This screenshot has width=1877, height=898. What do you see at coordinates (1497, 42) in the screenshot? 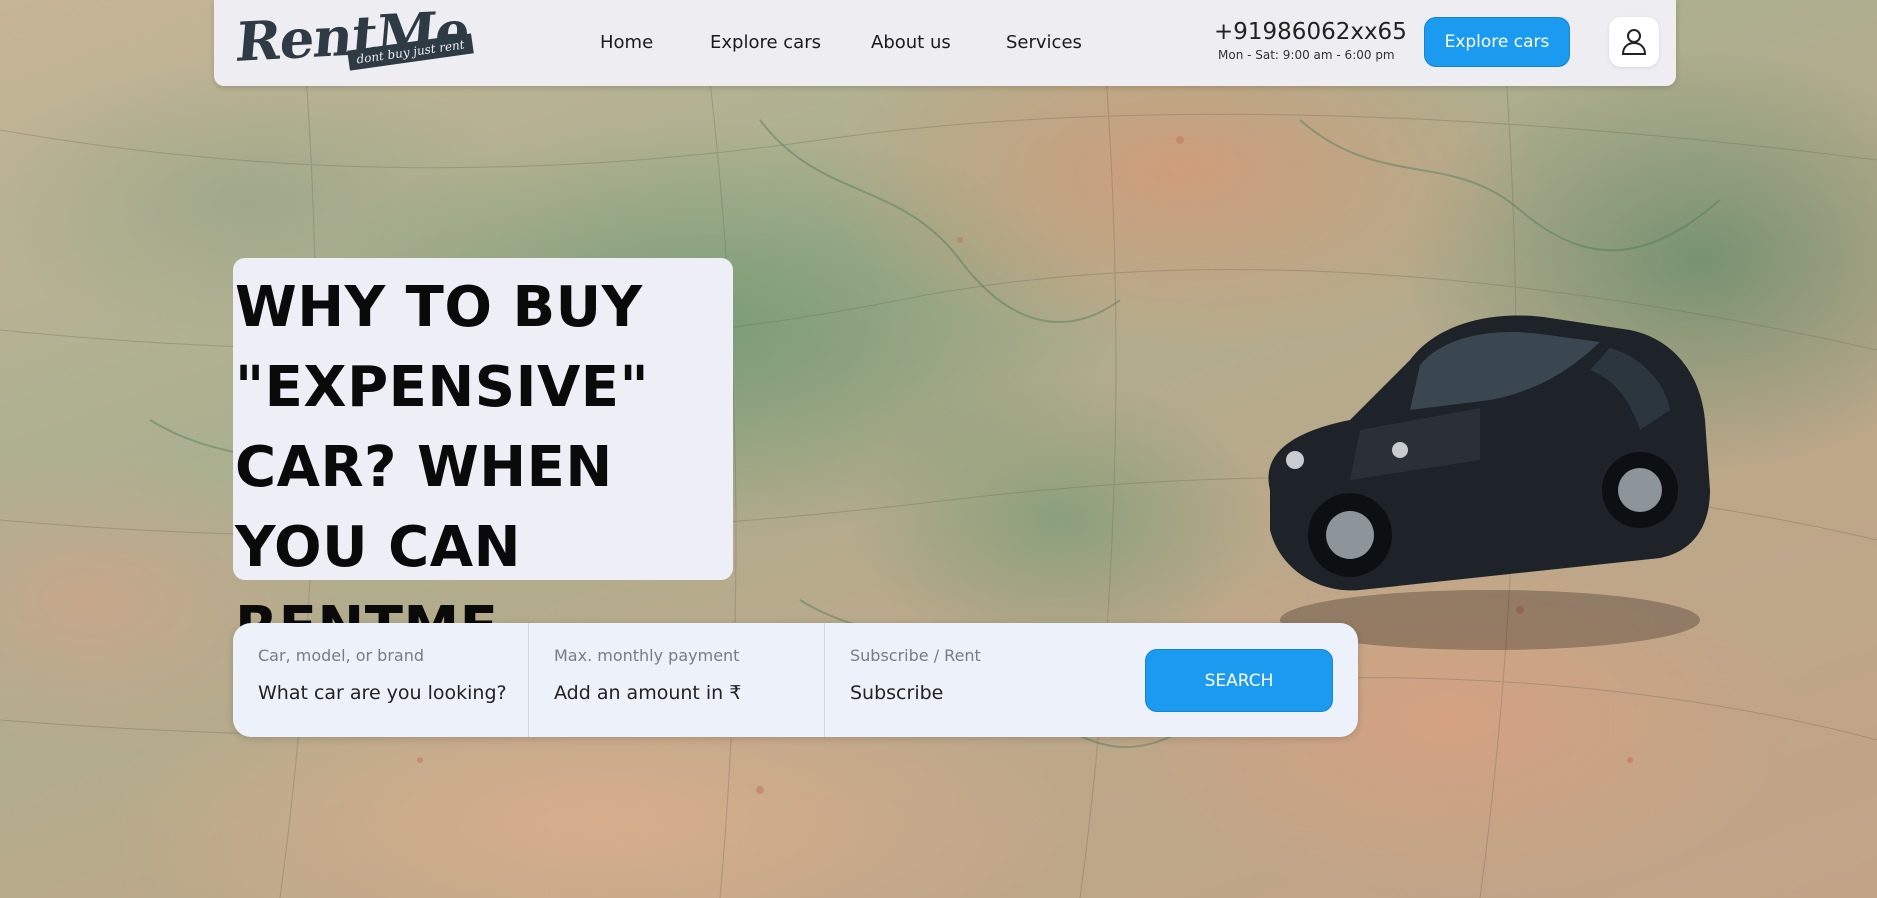
I see `explore-cars-button: Explore cars` at bounding box center [1497, 42].